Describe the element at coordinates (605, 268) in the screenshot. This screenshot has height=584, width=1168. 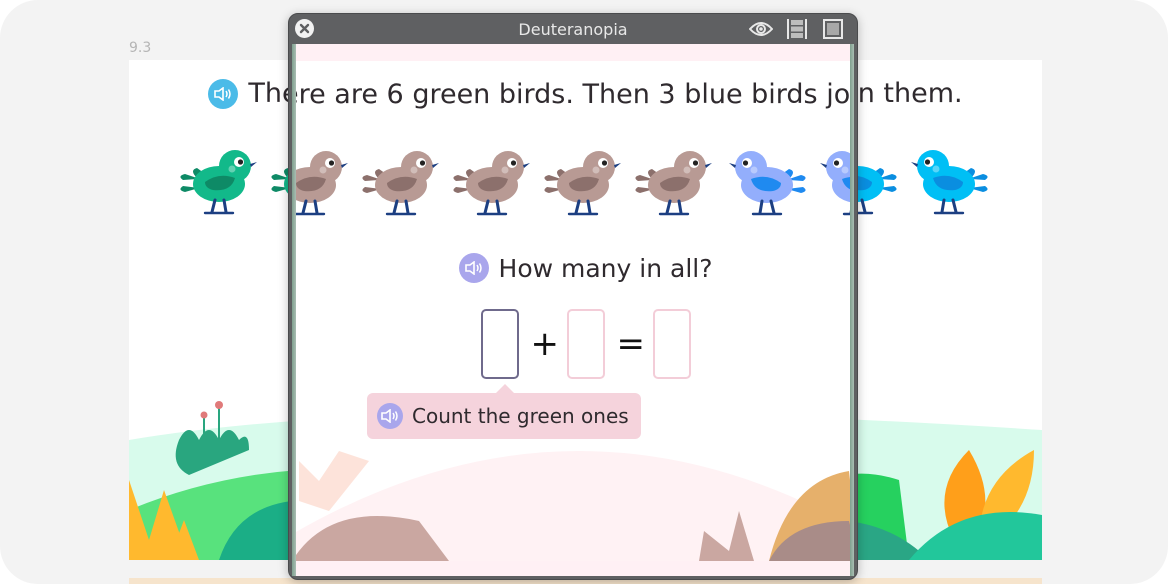
I see `prompt-text: How many in all?` at that location.